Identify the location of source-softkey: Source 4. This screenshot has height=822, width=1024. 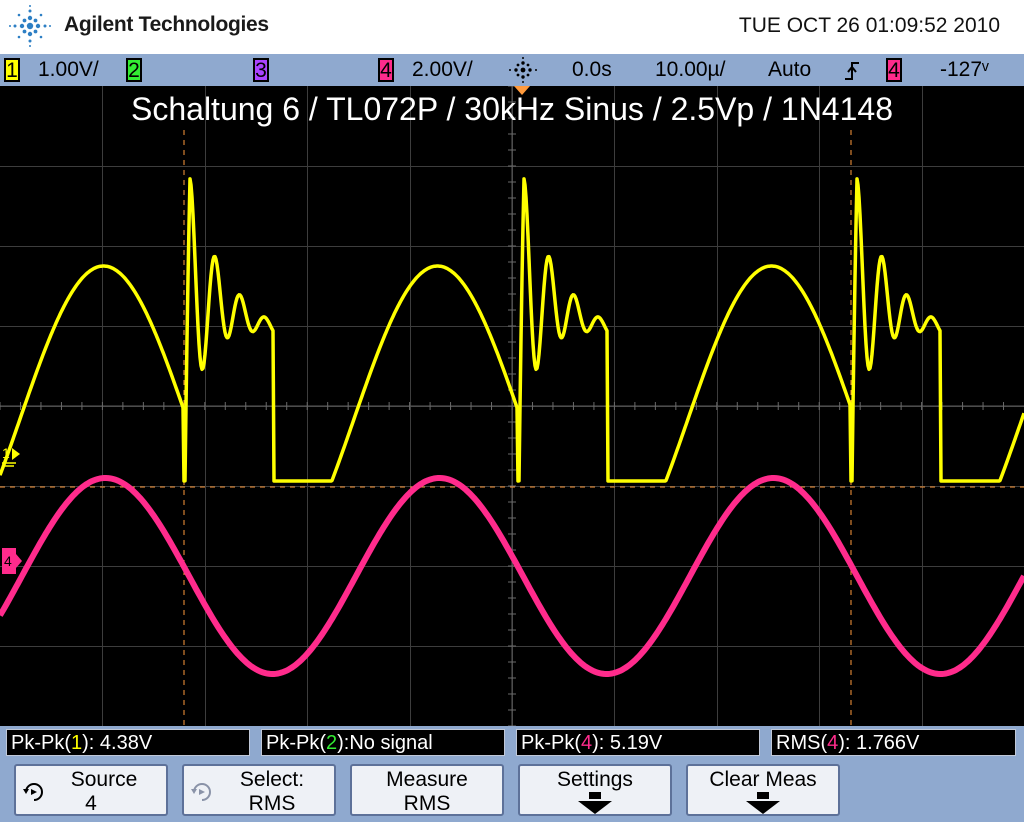
(91, 790).